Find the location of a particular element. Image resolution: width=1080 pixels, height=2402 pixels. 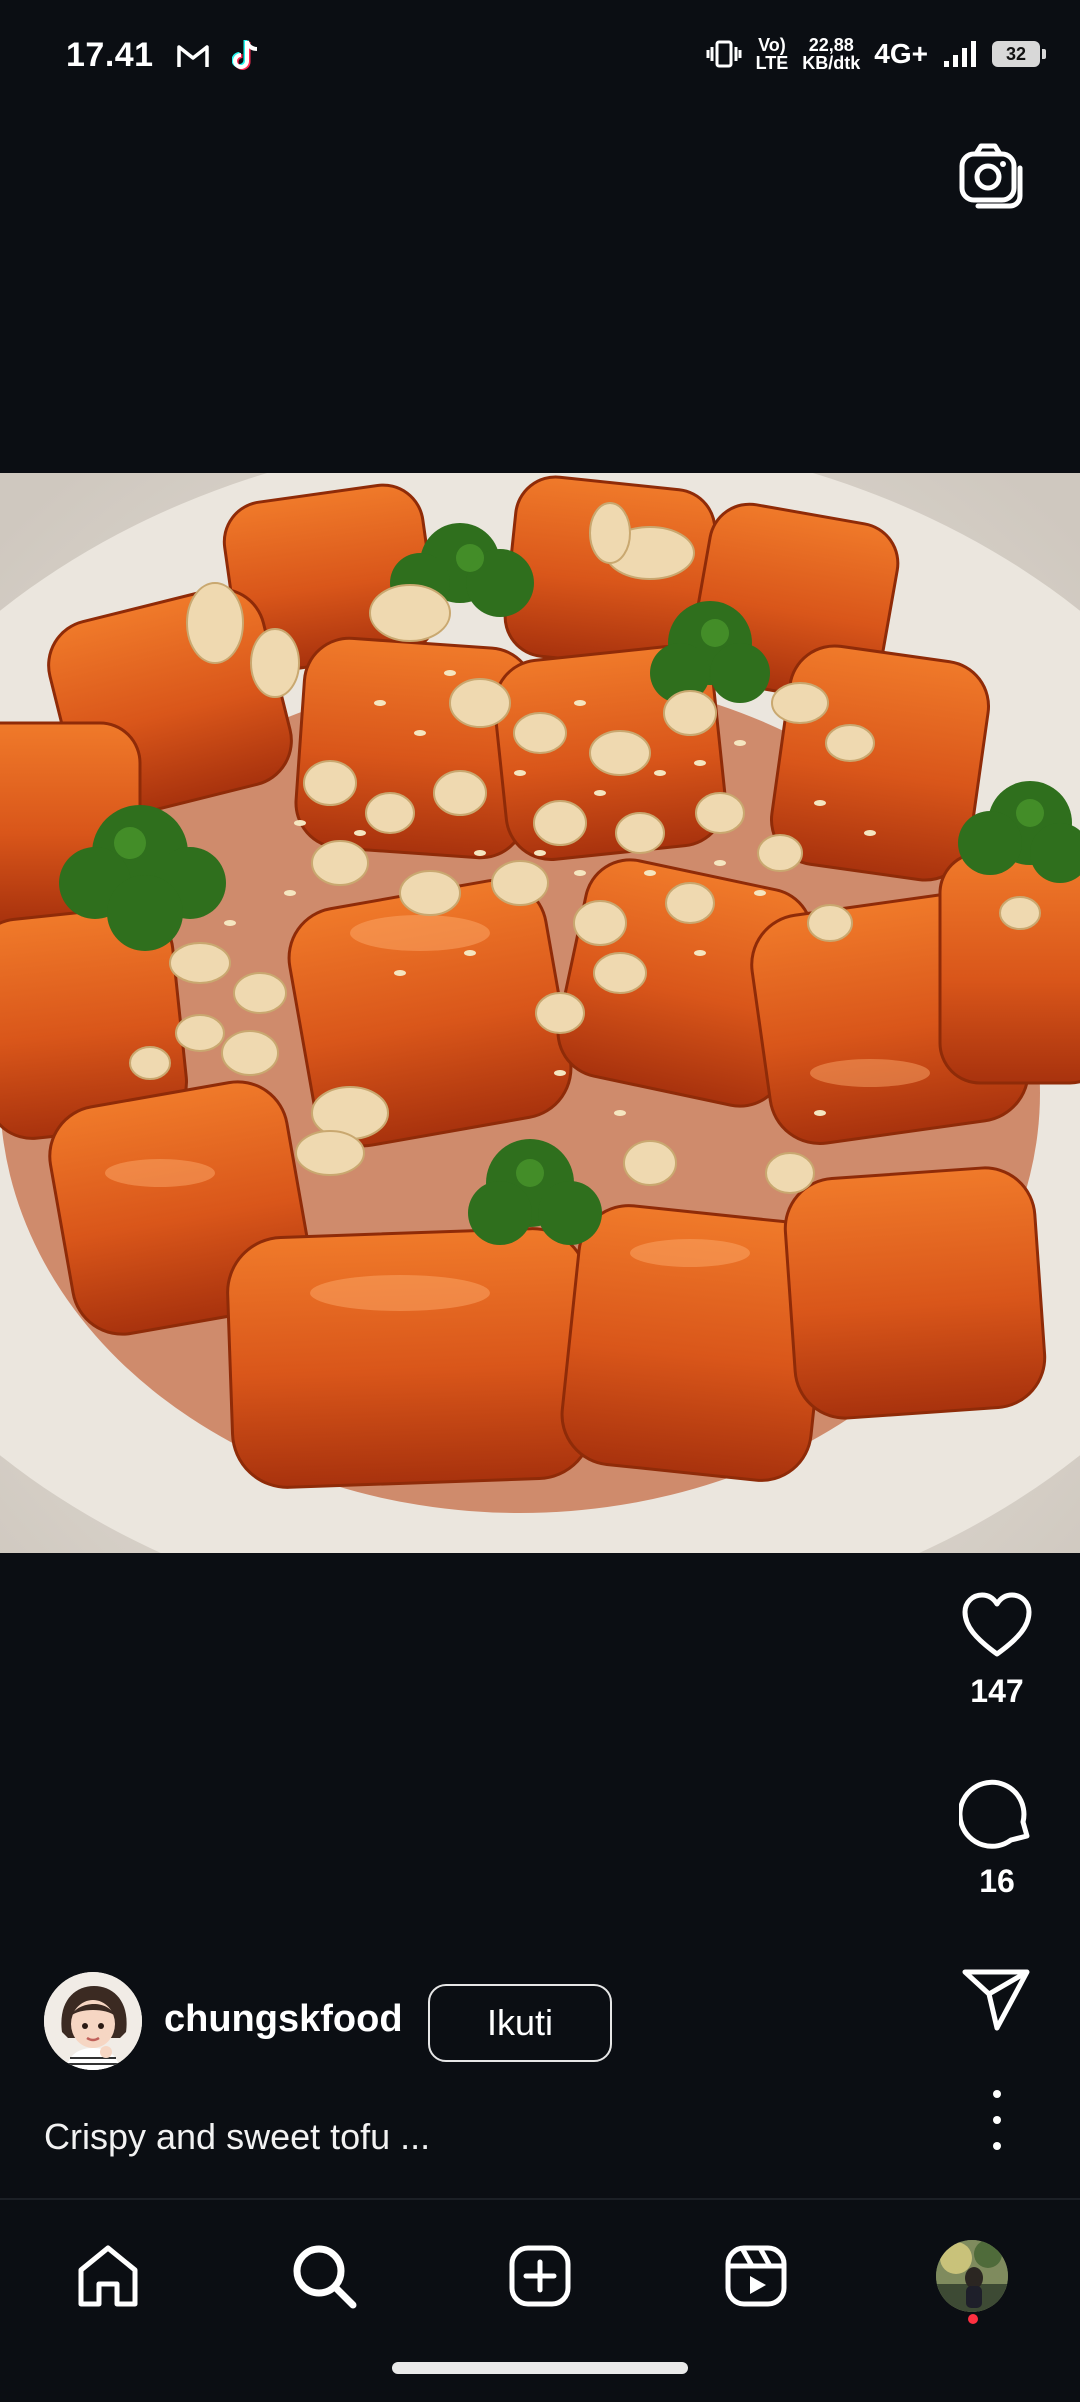

status-bar: 17.41 Vo) LTE 22,88 KB/dtk 4G+ 32 is located at coordinates (540, 46).